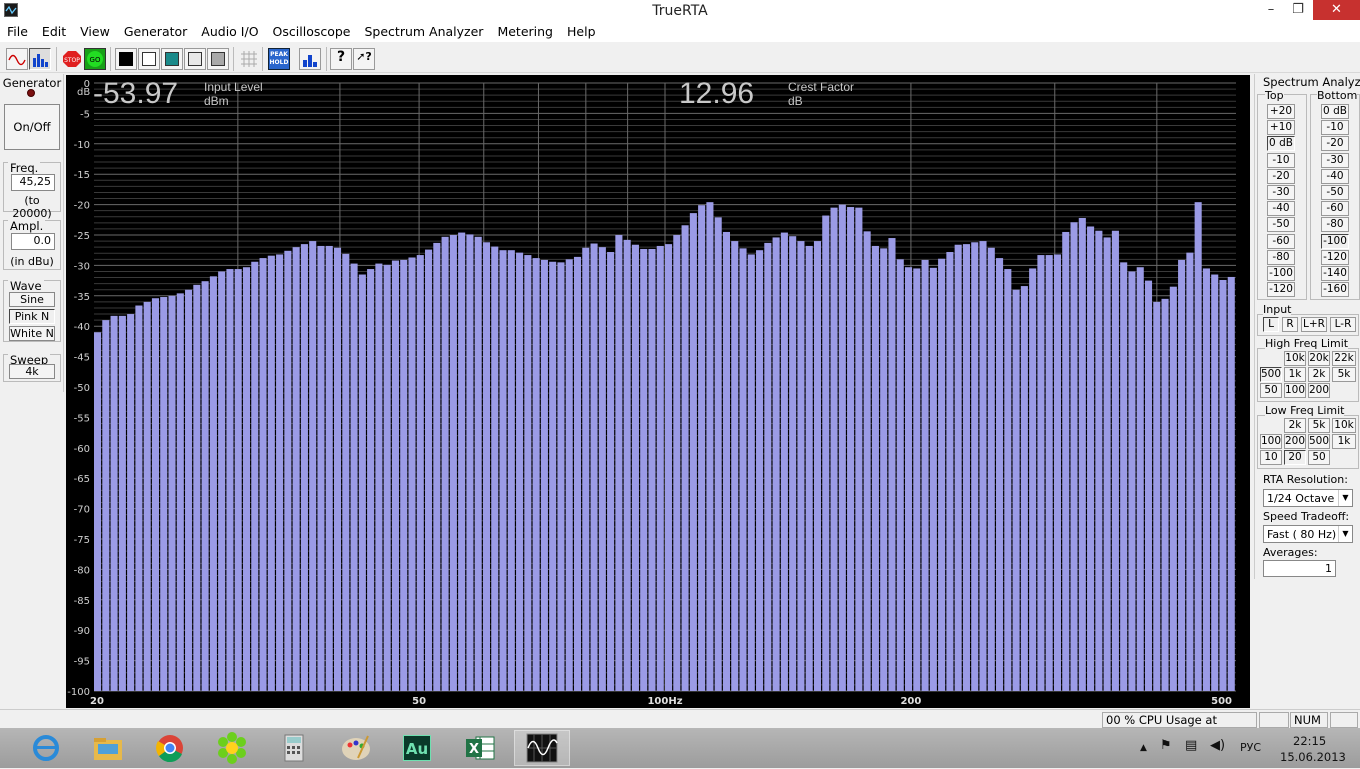  Describe the element at coordinates (229, 30) in the screenshot. I see `menu-audio-io: Audio I/O` at that location.